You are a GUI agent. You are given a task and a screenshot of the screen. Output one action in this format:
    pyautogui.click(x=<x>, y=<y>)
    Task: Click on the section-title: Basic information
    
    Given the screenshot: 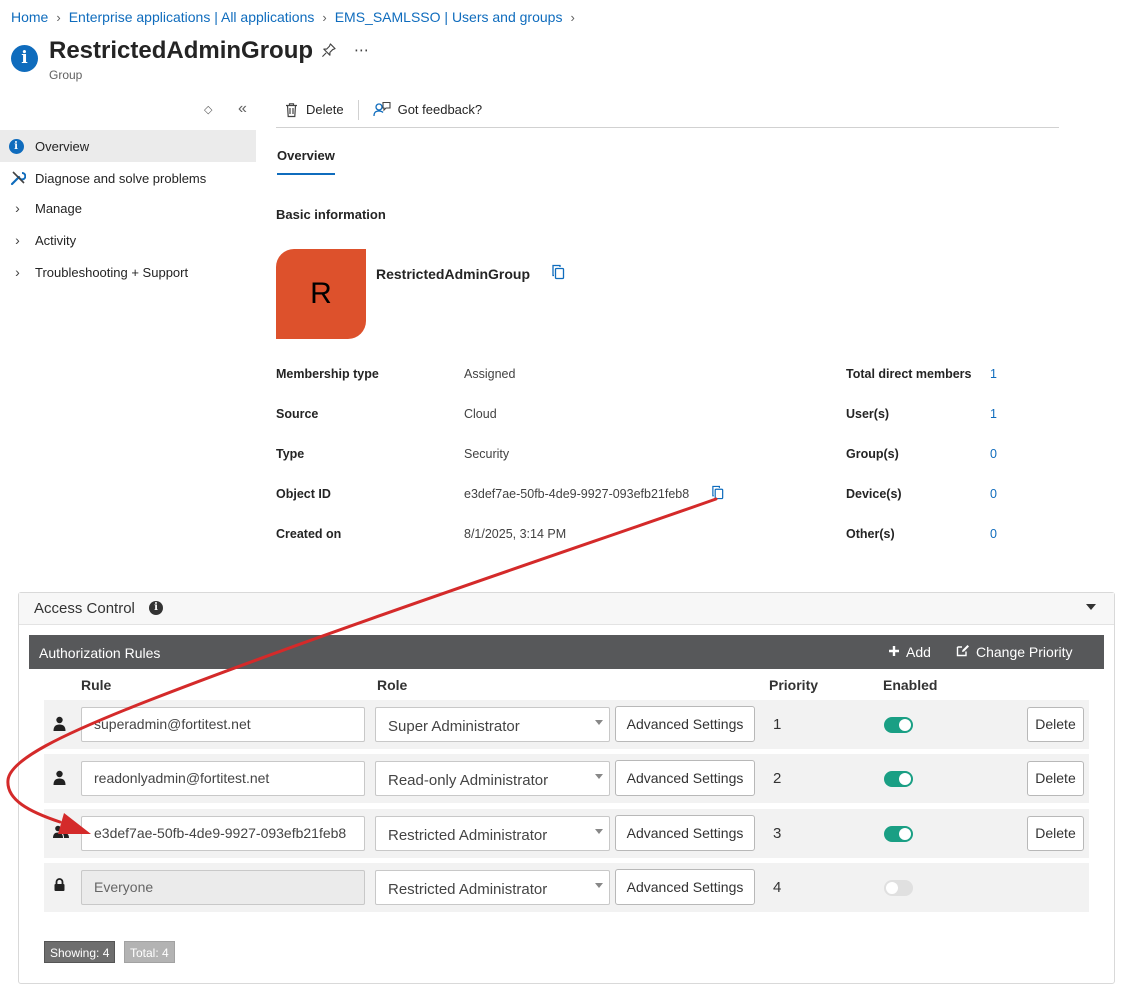 What is the action you would take?
    pyautogui.click(x=331, y=214)
    